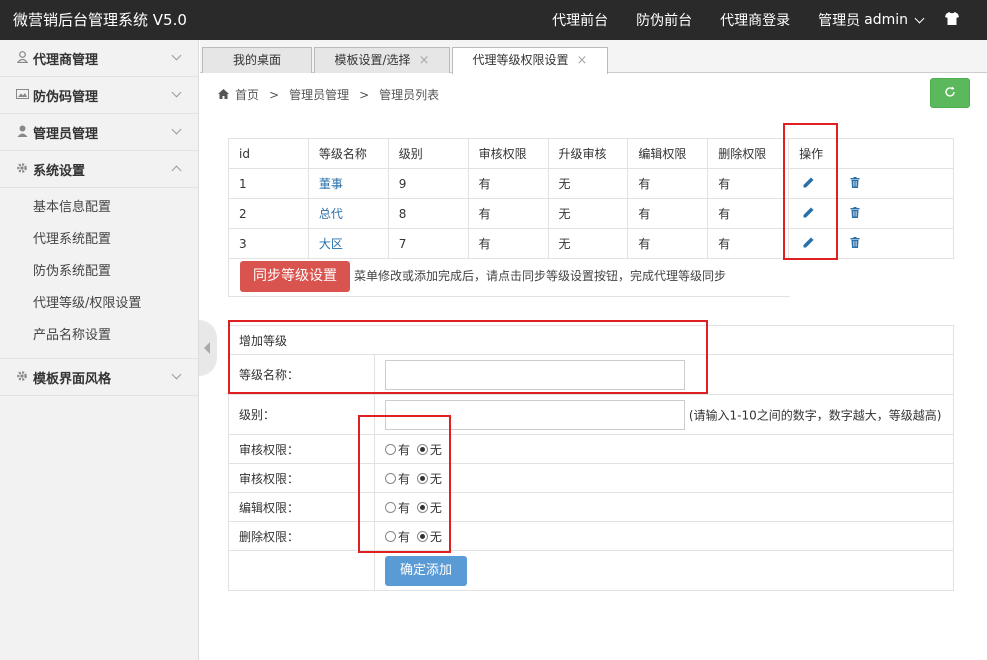 The image size is (987, 660). I want to click on table-row: 1 董事 9 有 无 有 有, so click(591, 183).